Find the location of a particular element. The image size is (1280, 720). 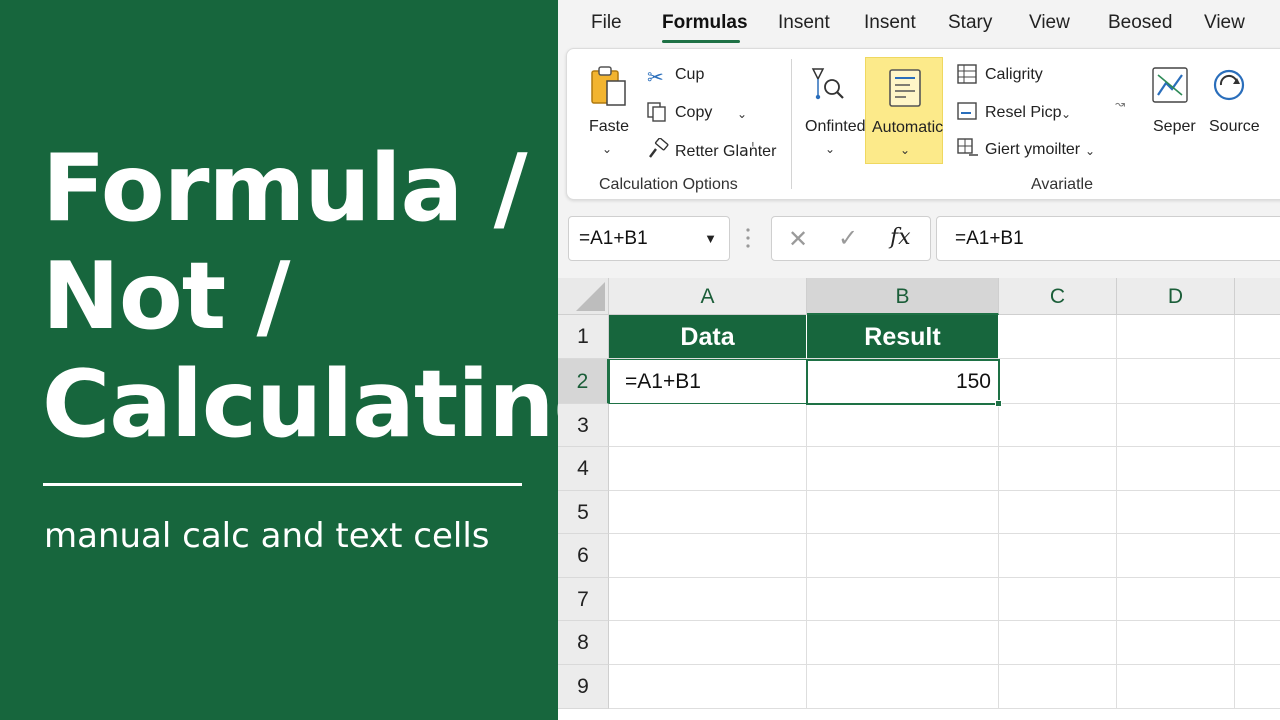

column-header-e is located at coordinates (1257, 296).